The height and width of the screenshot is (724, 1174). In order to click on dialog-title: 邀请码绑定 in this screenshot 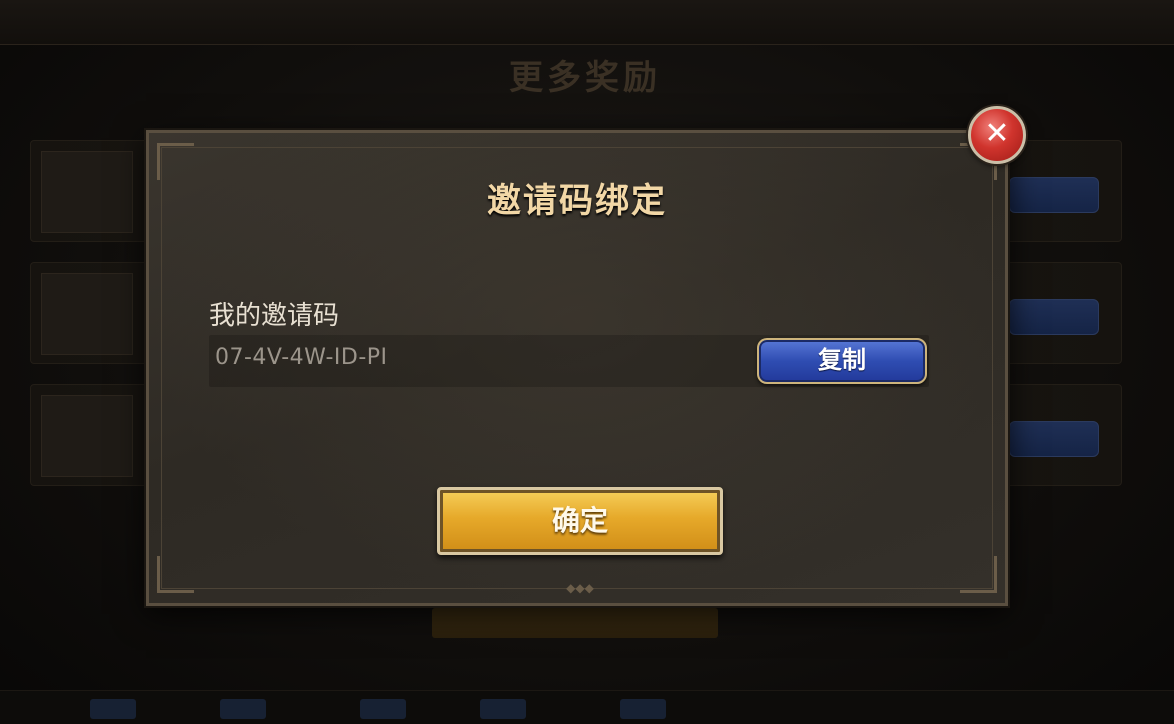, I will do `click(577, 201)`.